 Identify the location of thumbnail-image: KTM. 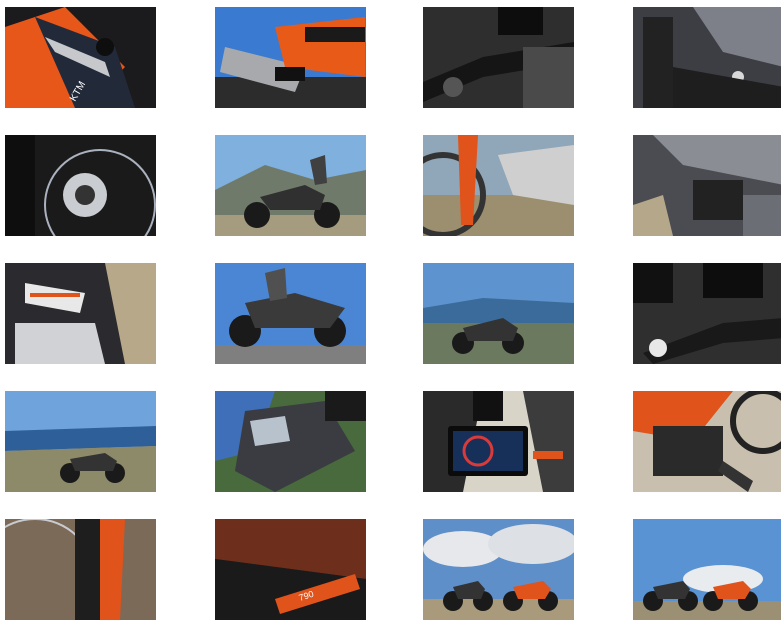
(80, 57).